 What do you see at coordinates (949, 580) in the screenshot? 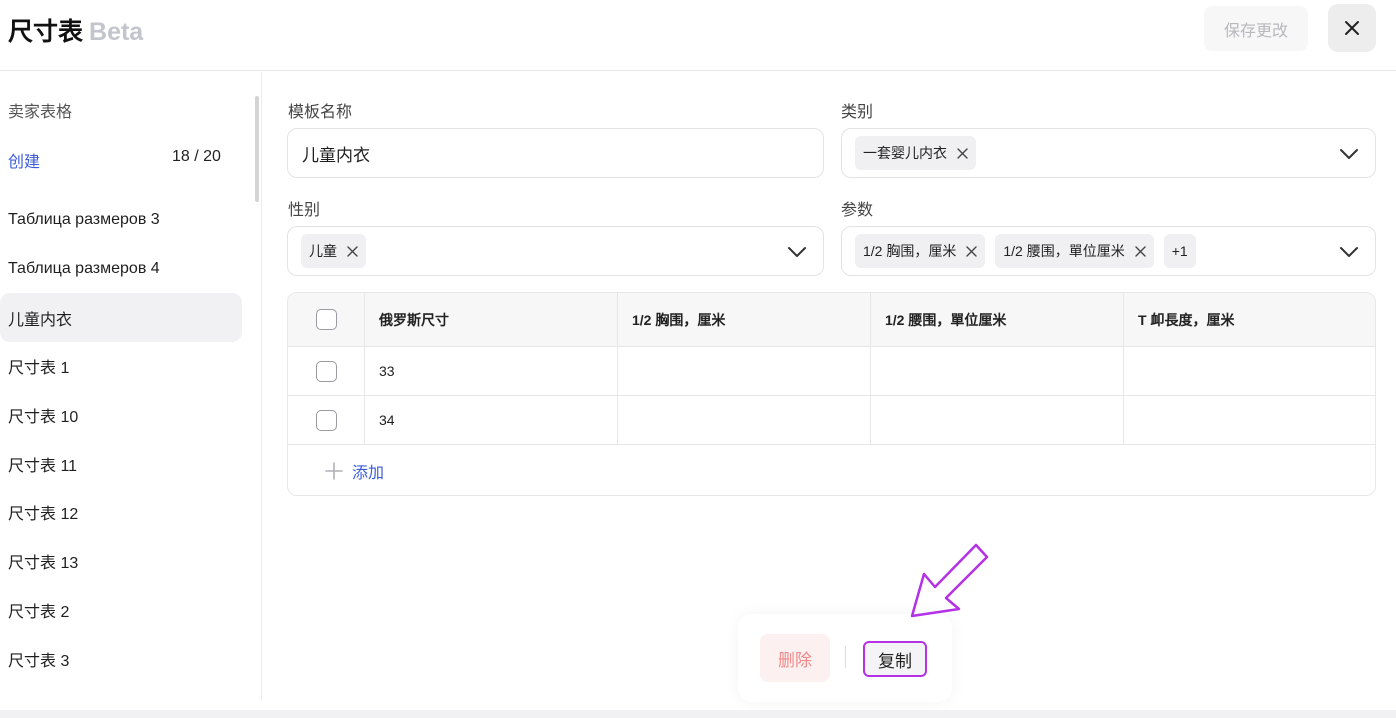
I see `annotation-arrow-icon` at bounding box center [949, 580].